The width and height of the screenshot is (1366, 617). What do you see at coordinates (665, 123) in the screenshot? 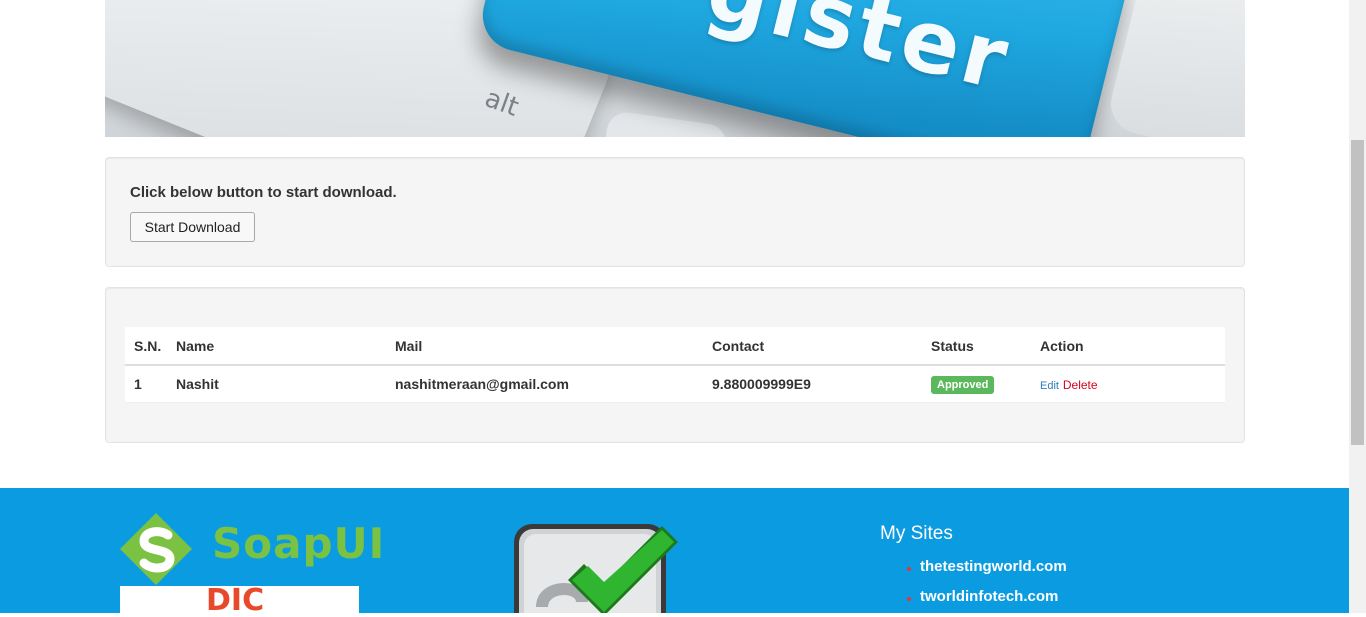
I see `key-graphic` at bounding box center [665, 123].